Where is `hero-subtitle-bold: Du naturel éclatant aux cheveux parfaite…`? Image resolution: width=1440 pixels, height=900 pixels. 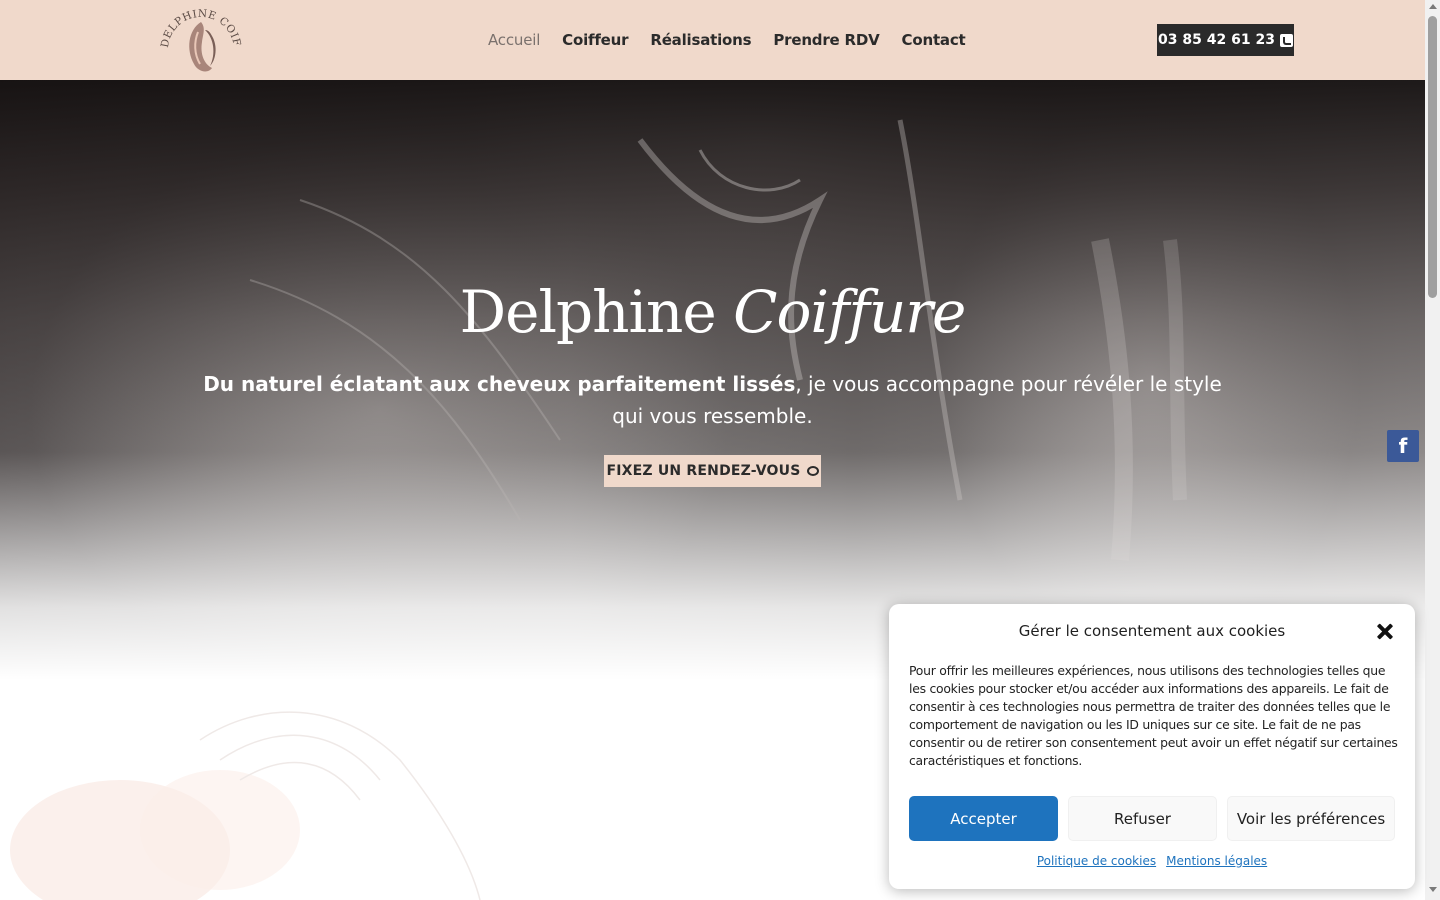 hero-subtitle-bold: Du naturel éclatant aux cheveux parfaite… is located at coordinates (499, 384).